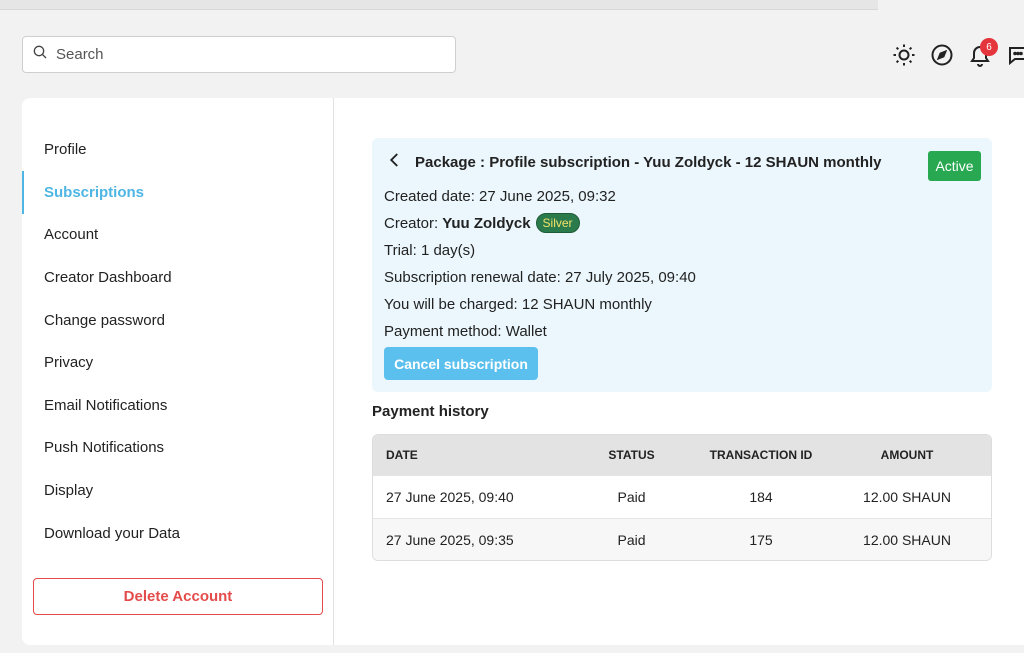 The image size is (1024, 653). I want to click on notification-count-badge: 6, so click(989, 47).